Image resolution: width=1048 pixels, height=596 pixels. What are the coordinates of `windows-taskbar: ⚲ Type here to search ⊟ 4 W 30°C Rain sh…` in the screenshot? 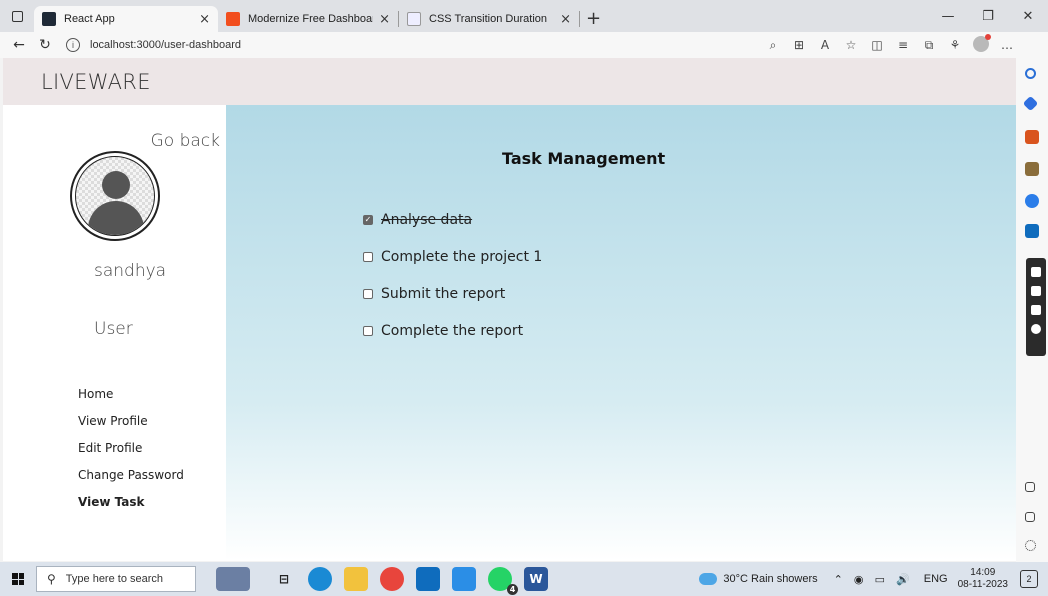 It's located at (524, 579).